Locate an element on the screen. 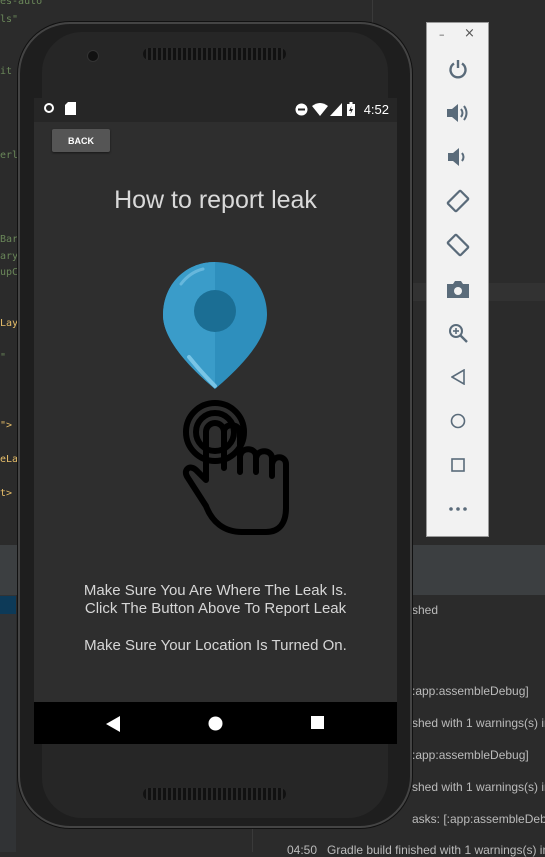  code-line: it is located at coordinates (6, 71).